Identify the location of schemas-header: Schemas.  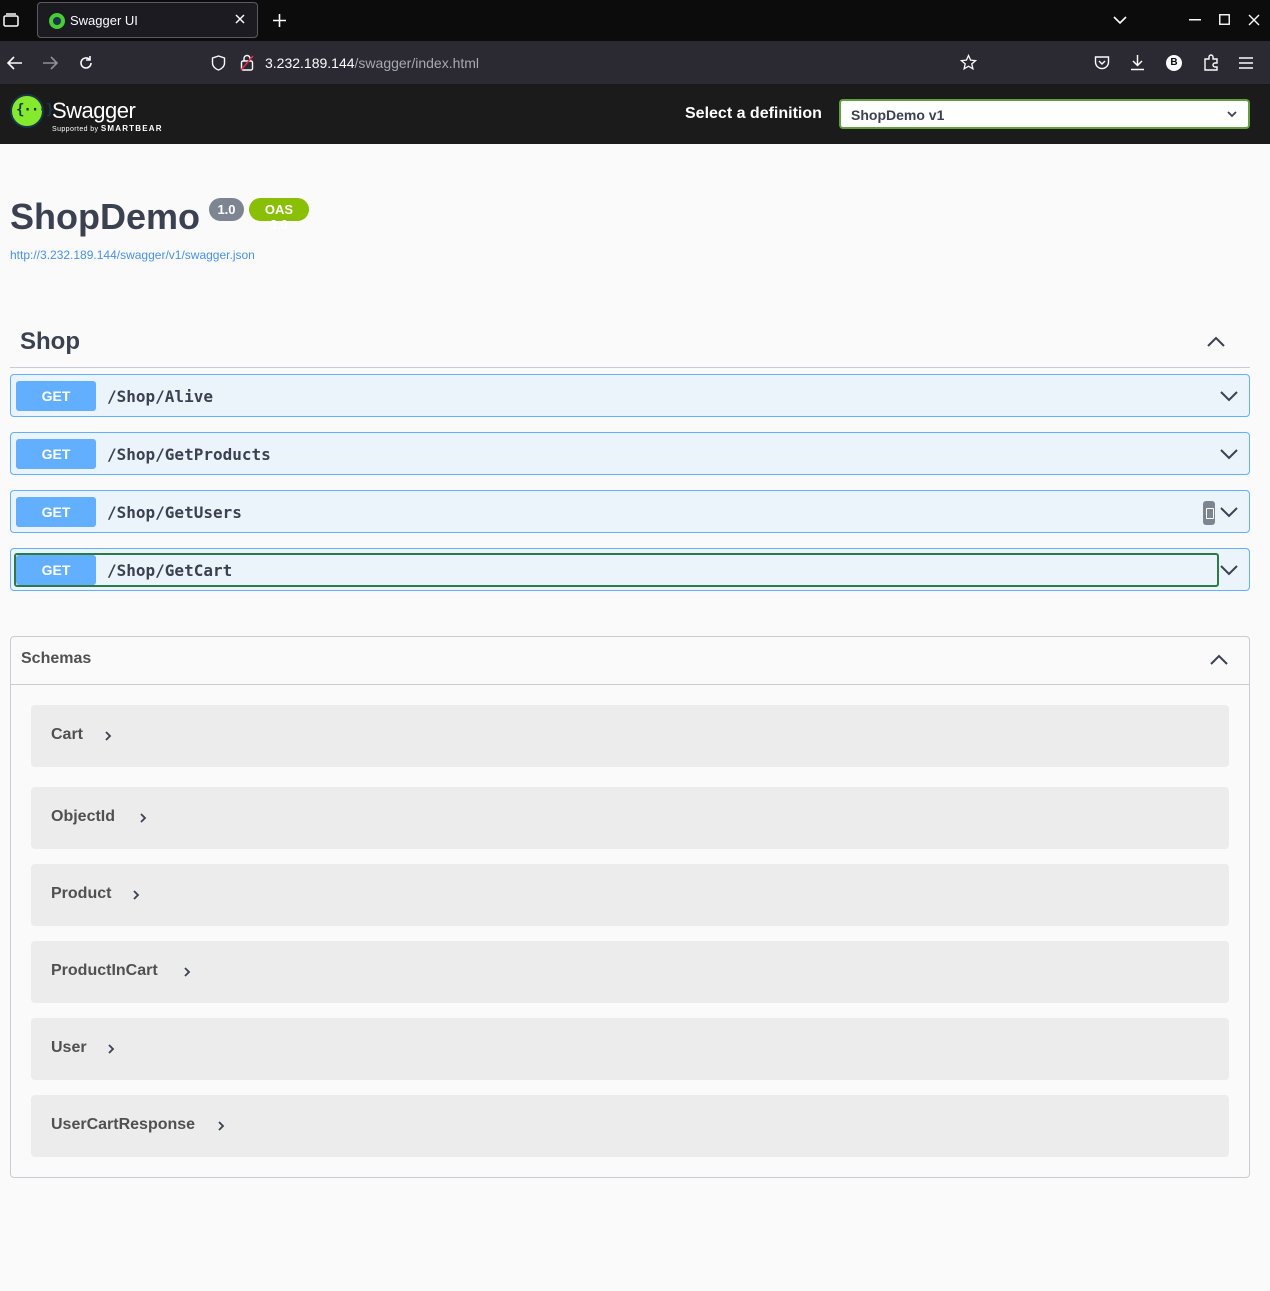
(630, 661).